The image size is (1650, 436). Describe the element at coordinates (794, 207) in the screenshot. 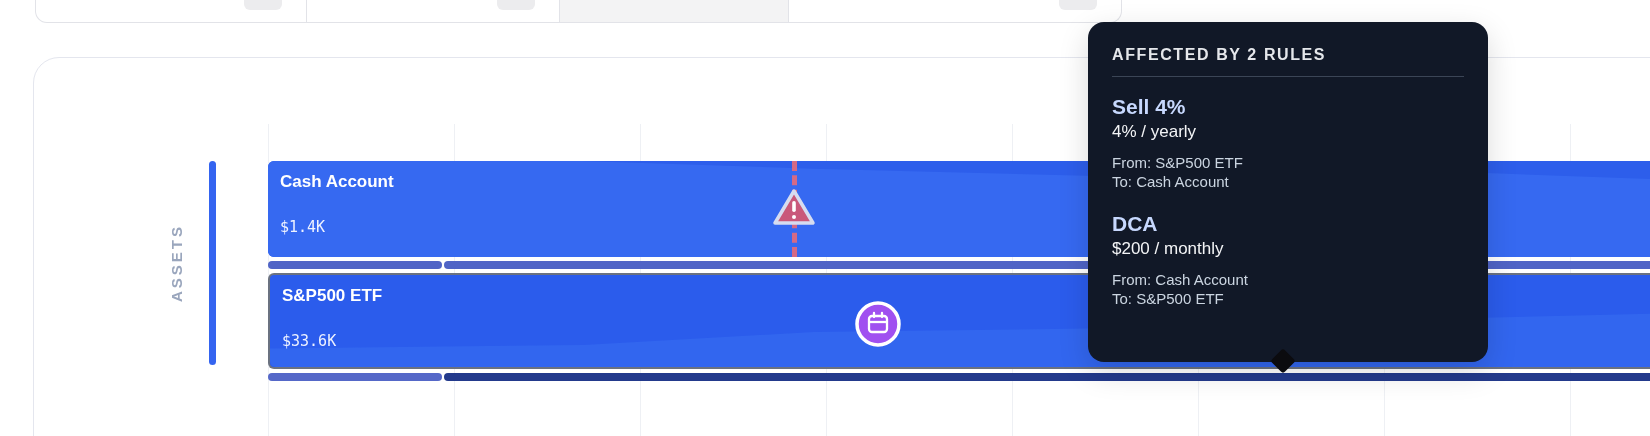

I see `warning-icon` at that location.